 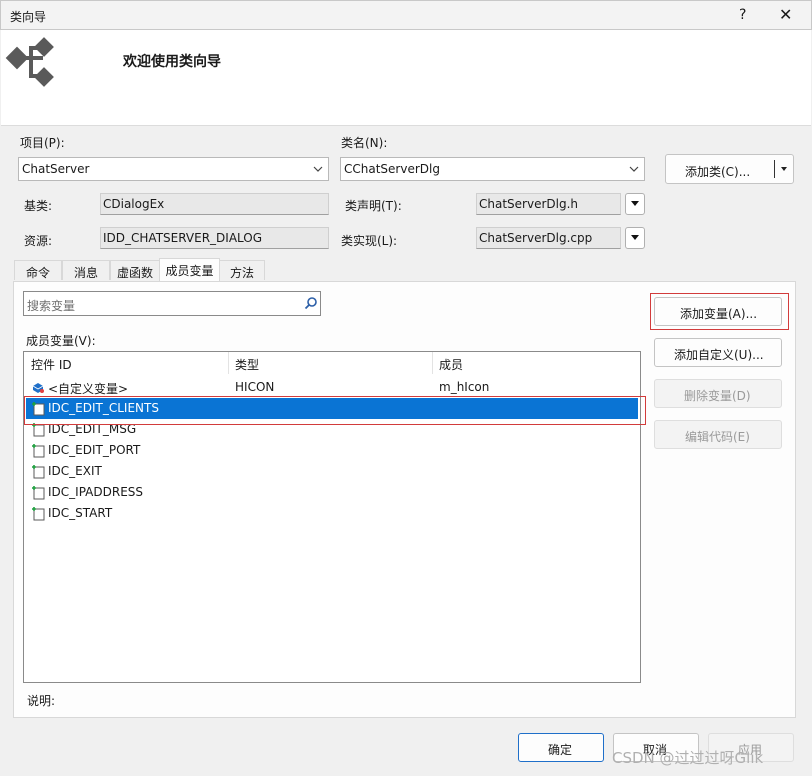 I want to click on table-row: IDC_EXIT, so click(x=332, y=471).